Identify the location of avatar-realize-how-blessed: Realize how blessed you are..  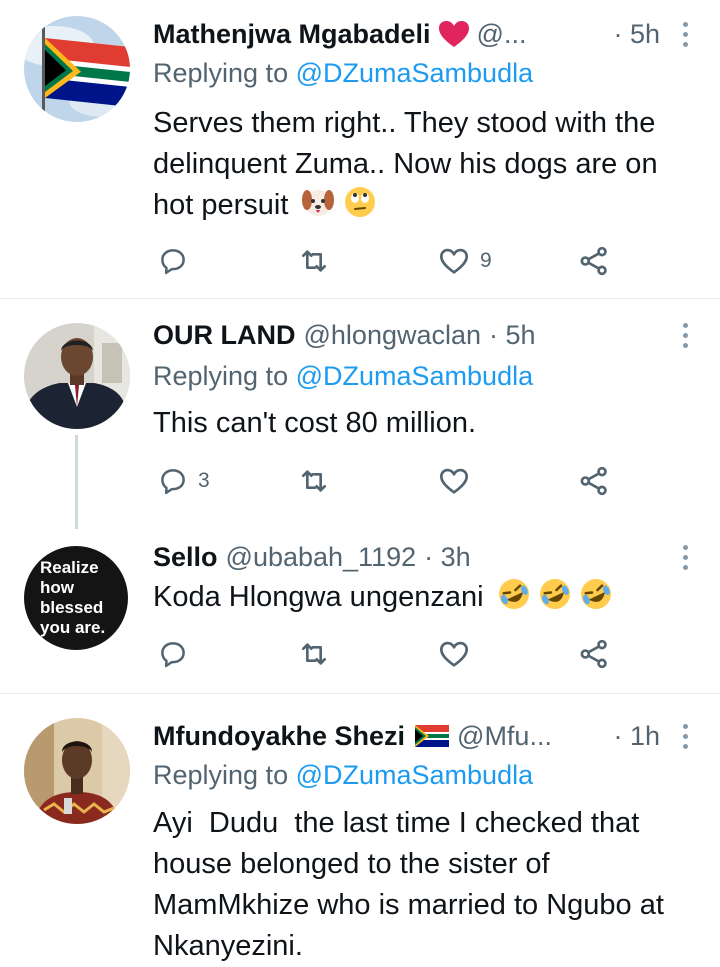
(76, 598).